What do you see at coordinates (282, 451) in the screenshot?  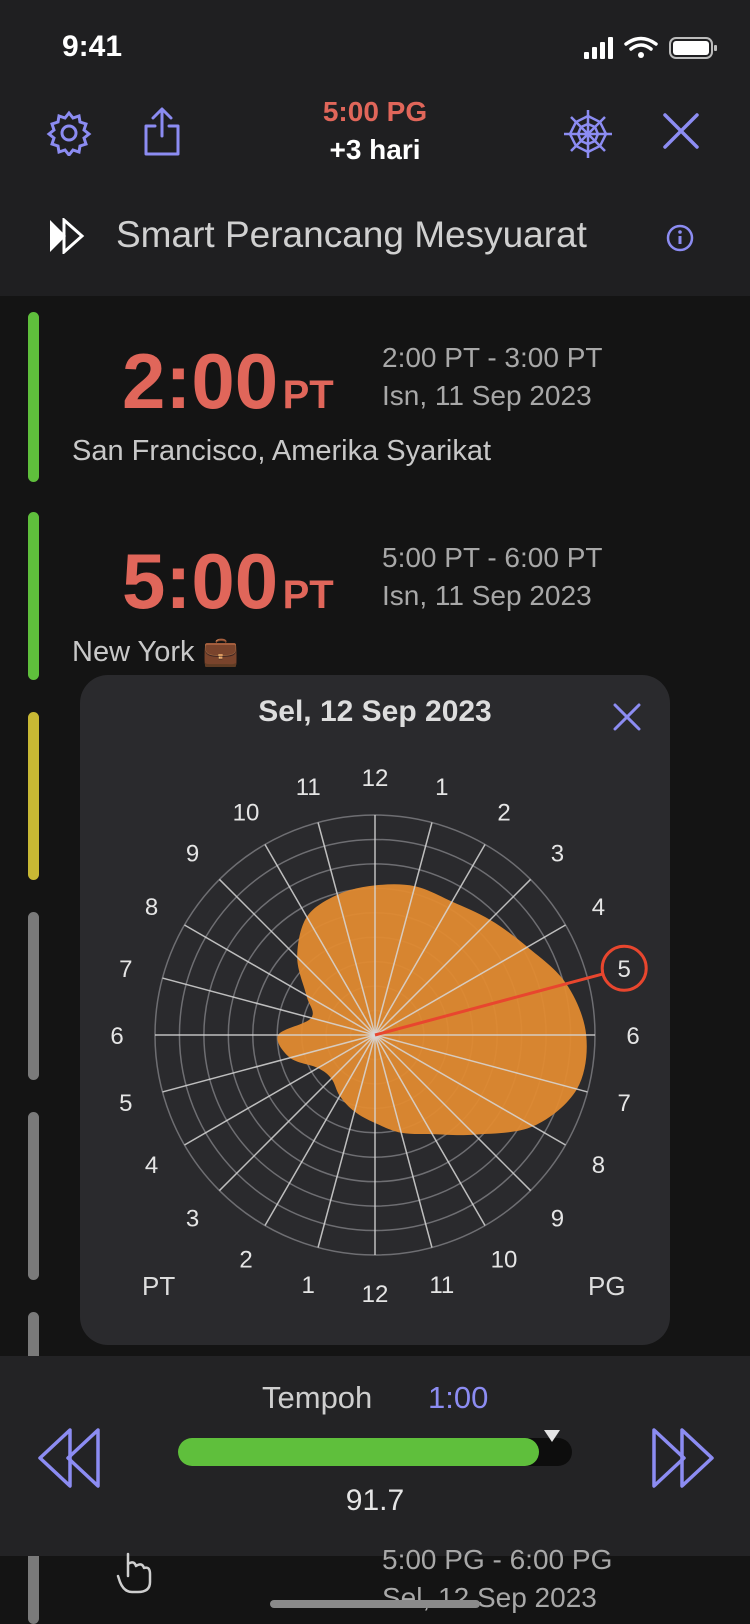 I see `entry-city: San Francisco, Amerika Syarikat` at bounding box center [282, 451].